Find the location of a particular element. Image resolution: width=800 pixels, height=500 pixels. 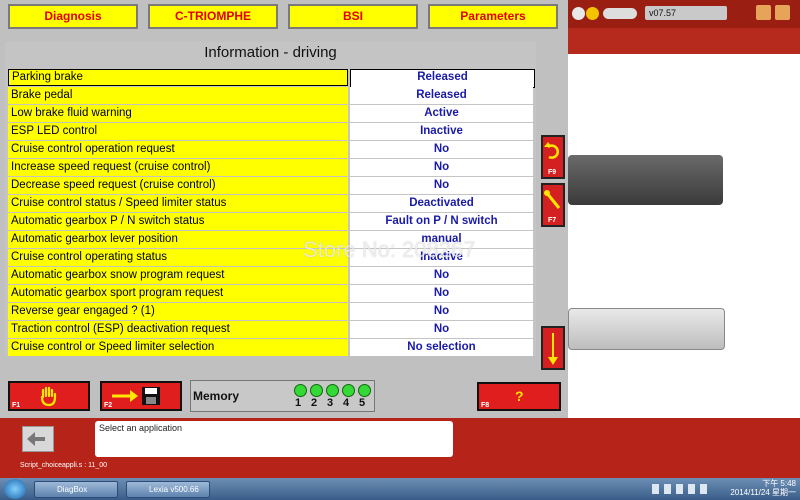

row-label: Reverse gear engaged ? (1) is located at coordinates (178, 311).